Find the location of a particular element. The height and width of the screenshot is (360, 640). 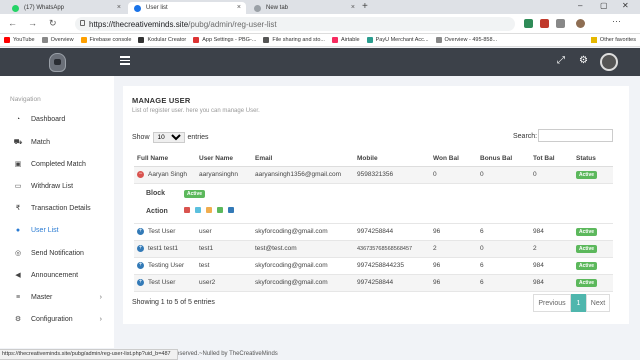

tab-title: (17) WhatsApp is located at coordinates (44, 8).